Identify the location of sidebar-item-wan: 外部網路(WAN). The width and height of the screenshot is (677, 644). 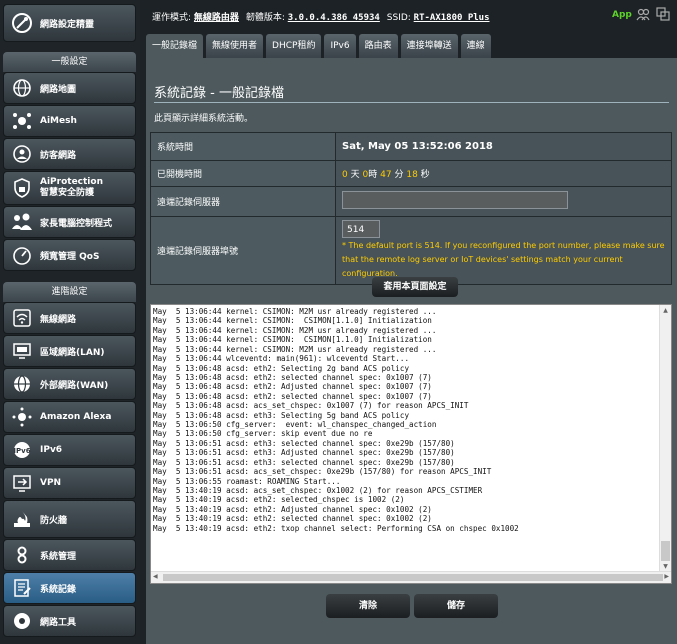
(69, 384).